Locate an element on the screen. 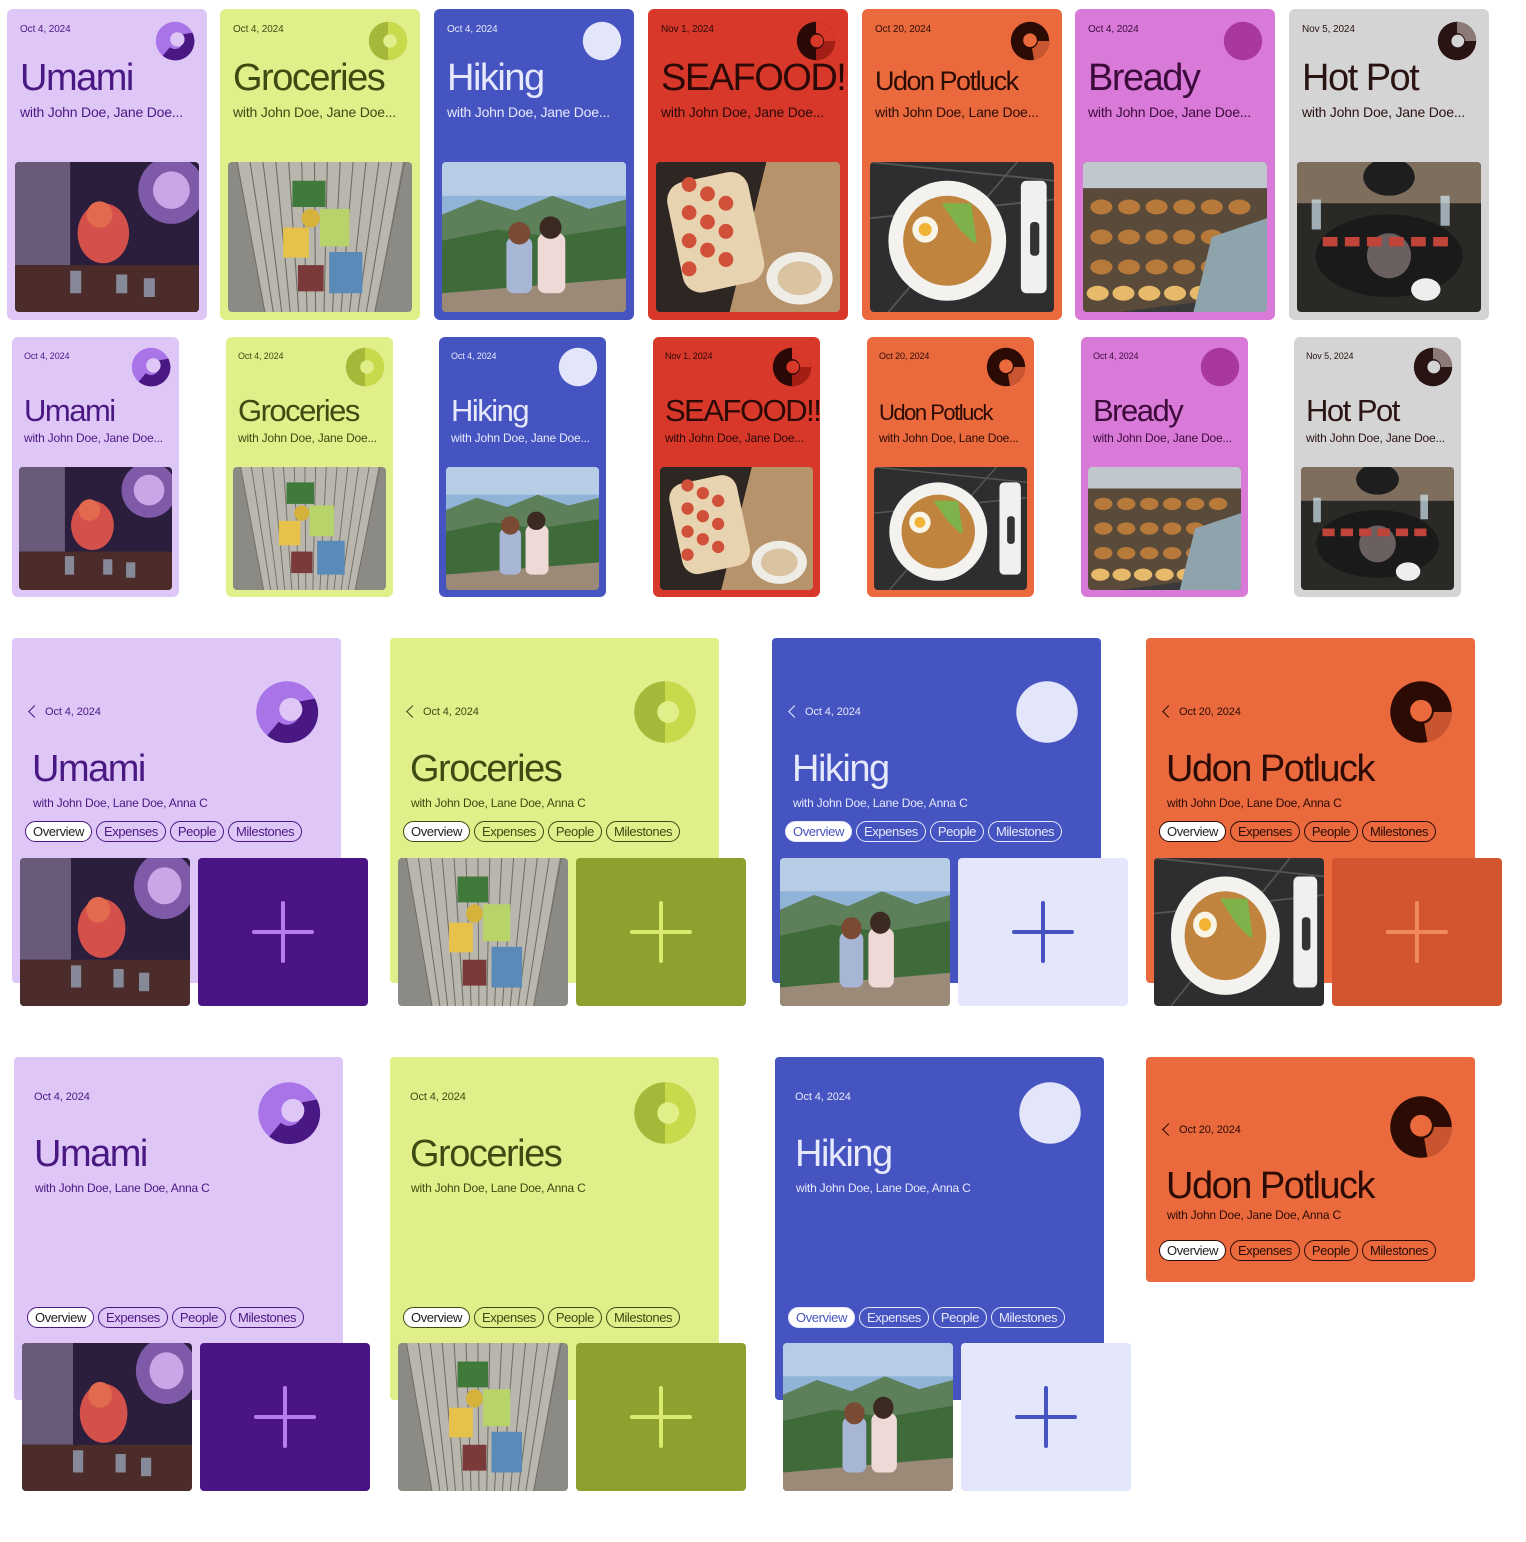 This screenshot has height=1542, width=1526. event-title: Udon Potluck is located at coordinates (936, 413).